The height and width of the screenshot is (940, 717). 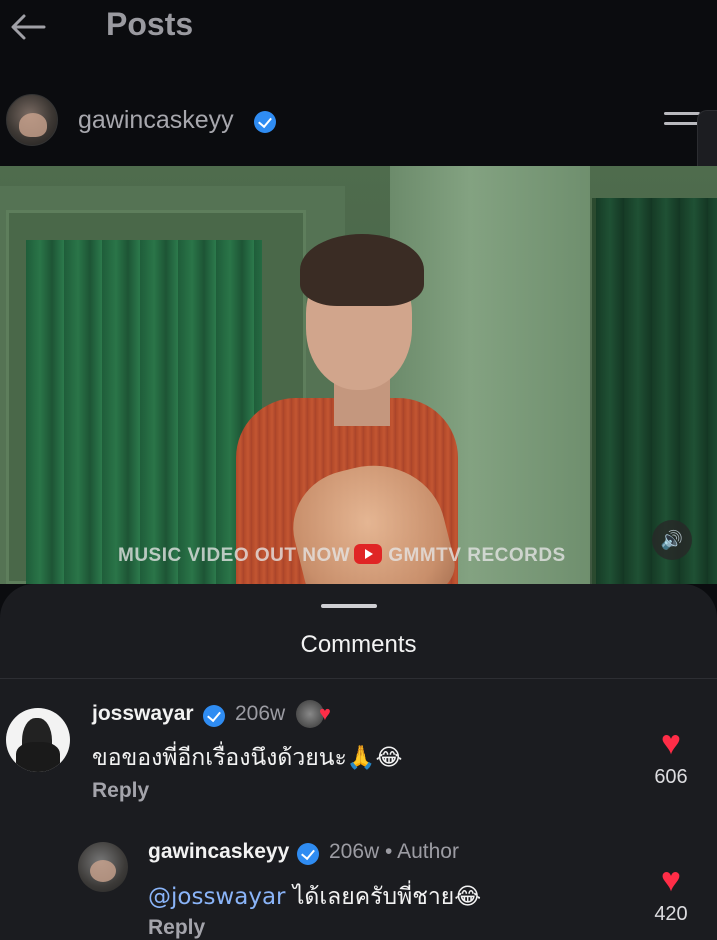 I want to click on drag-handle, so click(x=349, y=606).